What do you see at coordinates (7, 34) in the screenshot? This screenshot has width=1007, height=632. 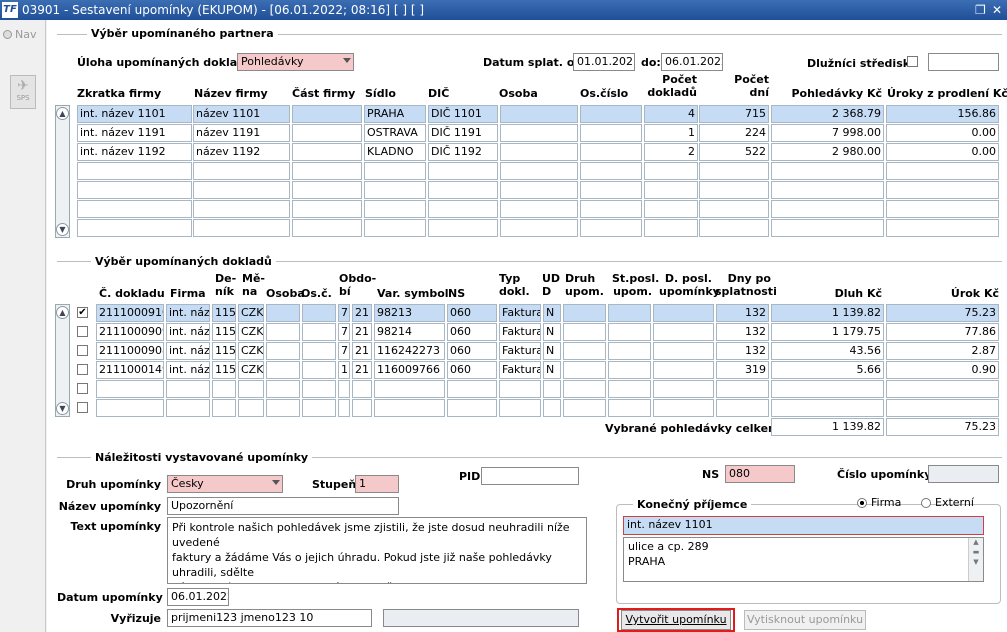 I see `nav-radio-icon` at bounding box center [7, 34].